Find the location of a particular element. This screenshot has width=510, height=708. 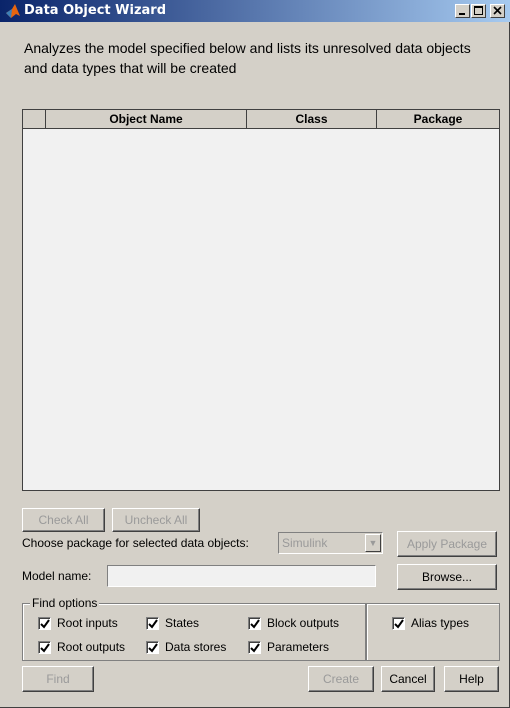

states-checkbox: States is located at coordinates (172, 623).